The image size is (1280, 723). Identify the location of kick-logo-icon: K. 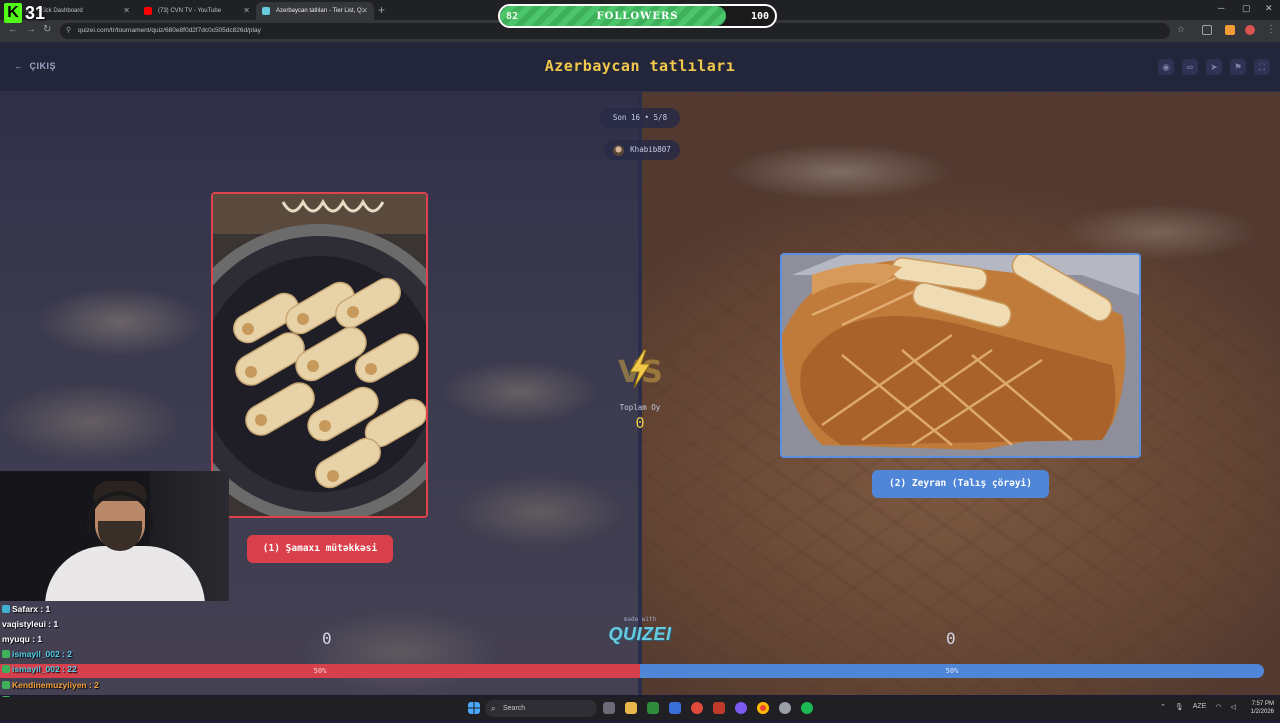
(13, 13).